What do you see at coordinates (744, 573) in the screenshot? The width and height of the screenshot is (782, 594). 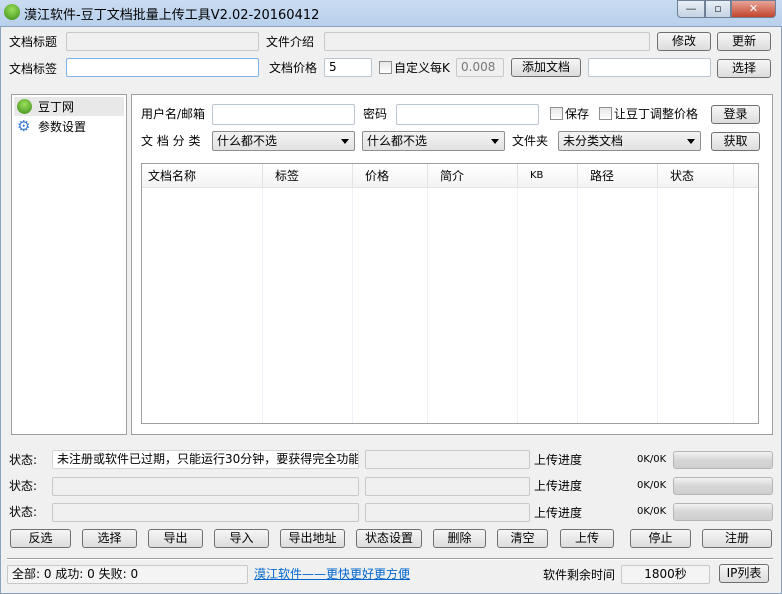 I see `ip-list-button: IP列表` at bounding box center [744, 573].